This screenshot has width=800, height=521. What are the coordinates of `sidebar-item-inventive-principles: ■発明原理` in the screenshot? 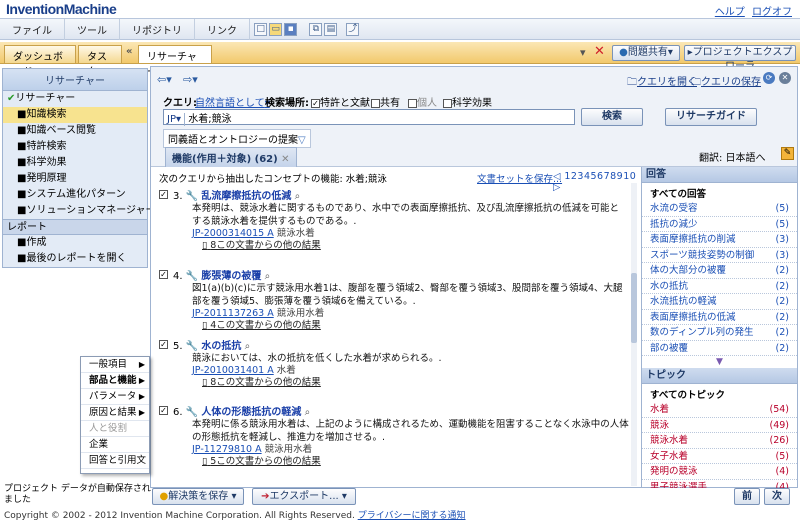 It's located at (75, 179).